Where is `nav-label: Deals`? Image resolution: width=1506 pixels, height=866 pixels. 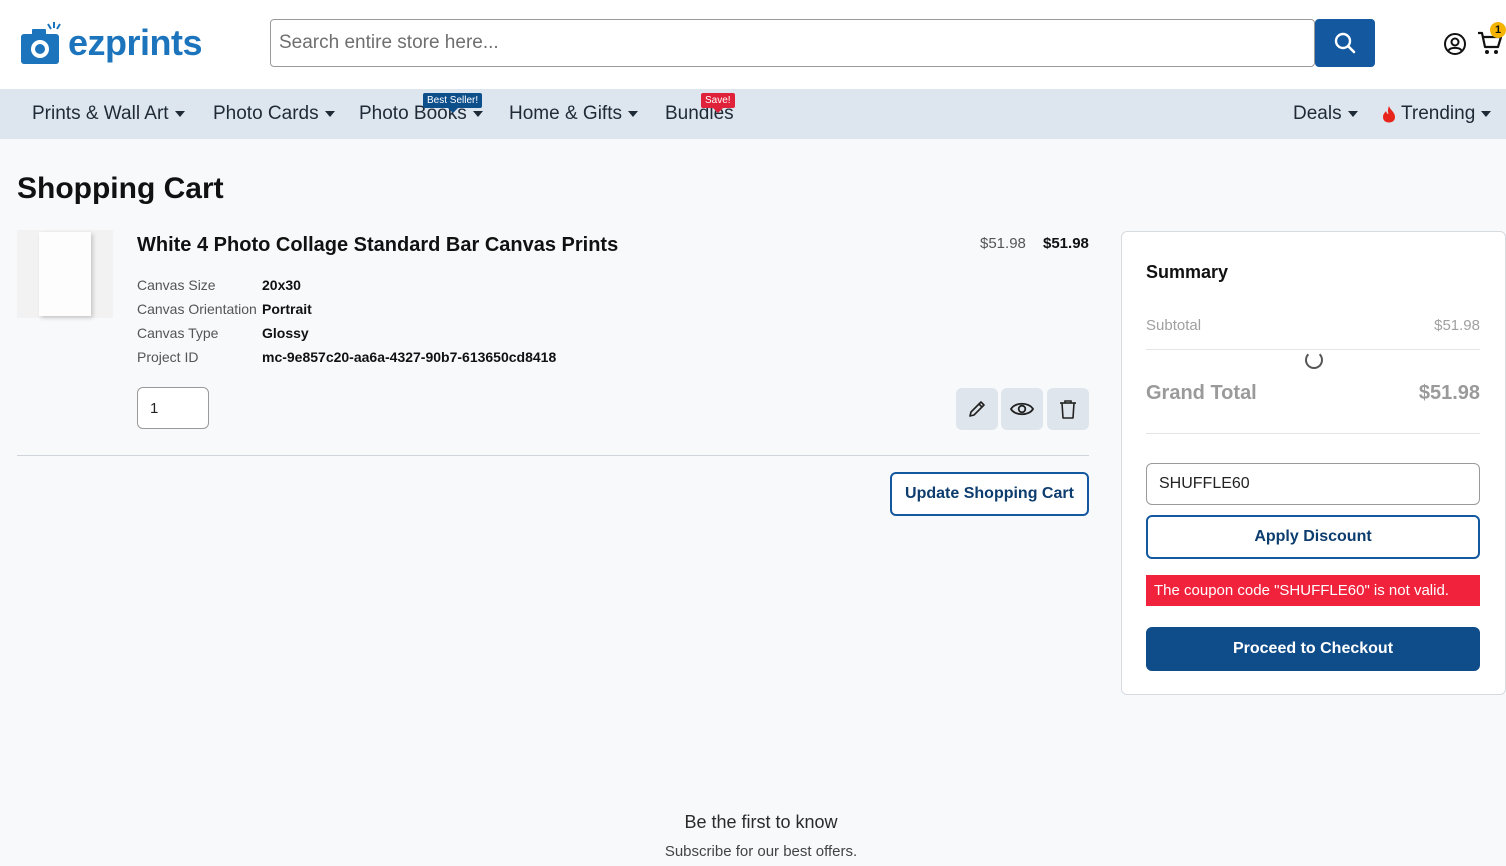
nav-label: Deals is located at coordinates (1317, 113).